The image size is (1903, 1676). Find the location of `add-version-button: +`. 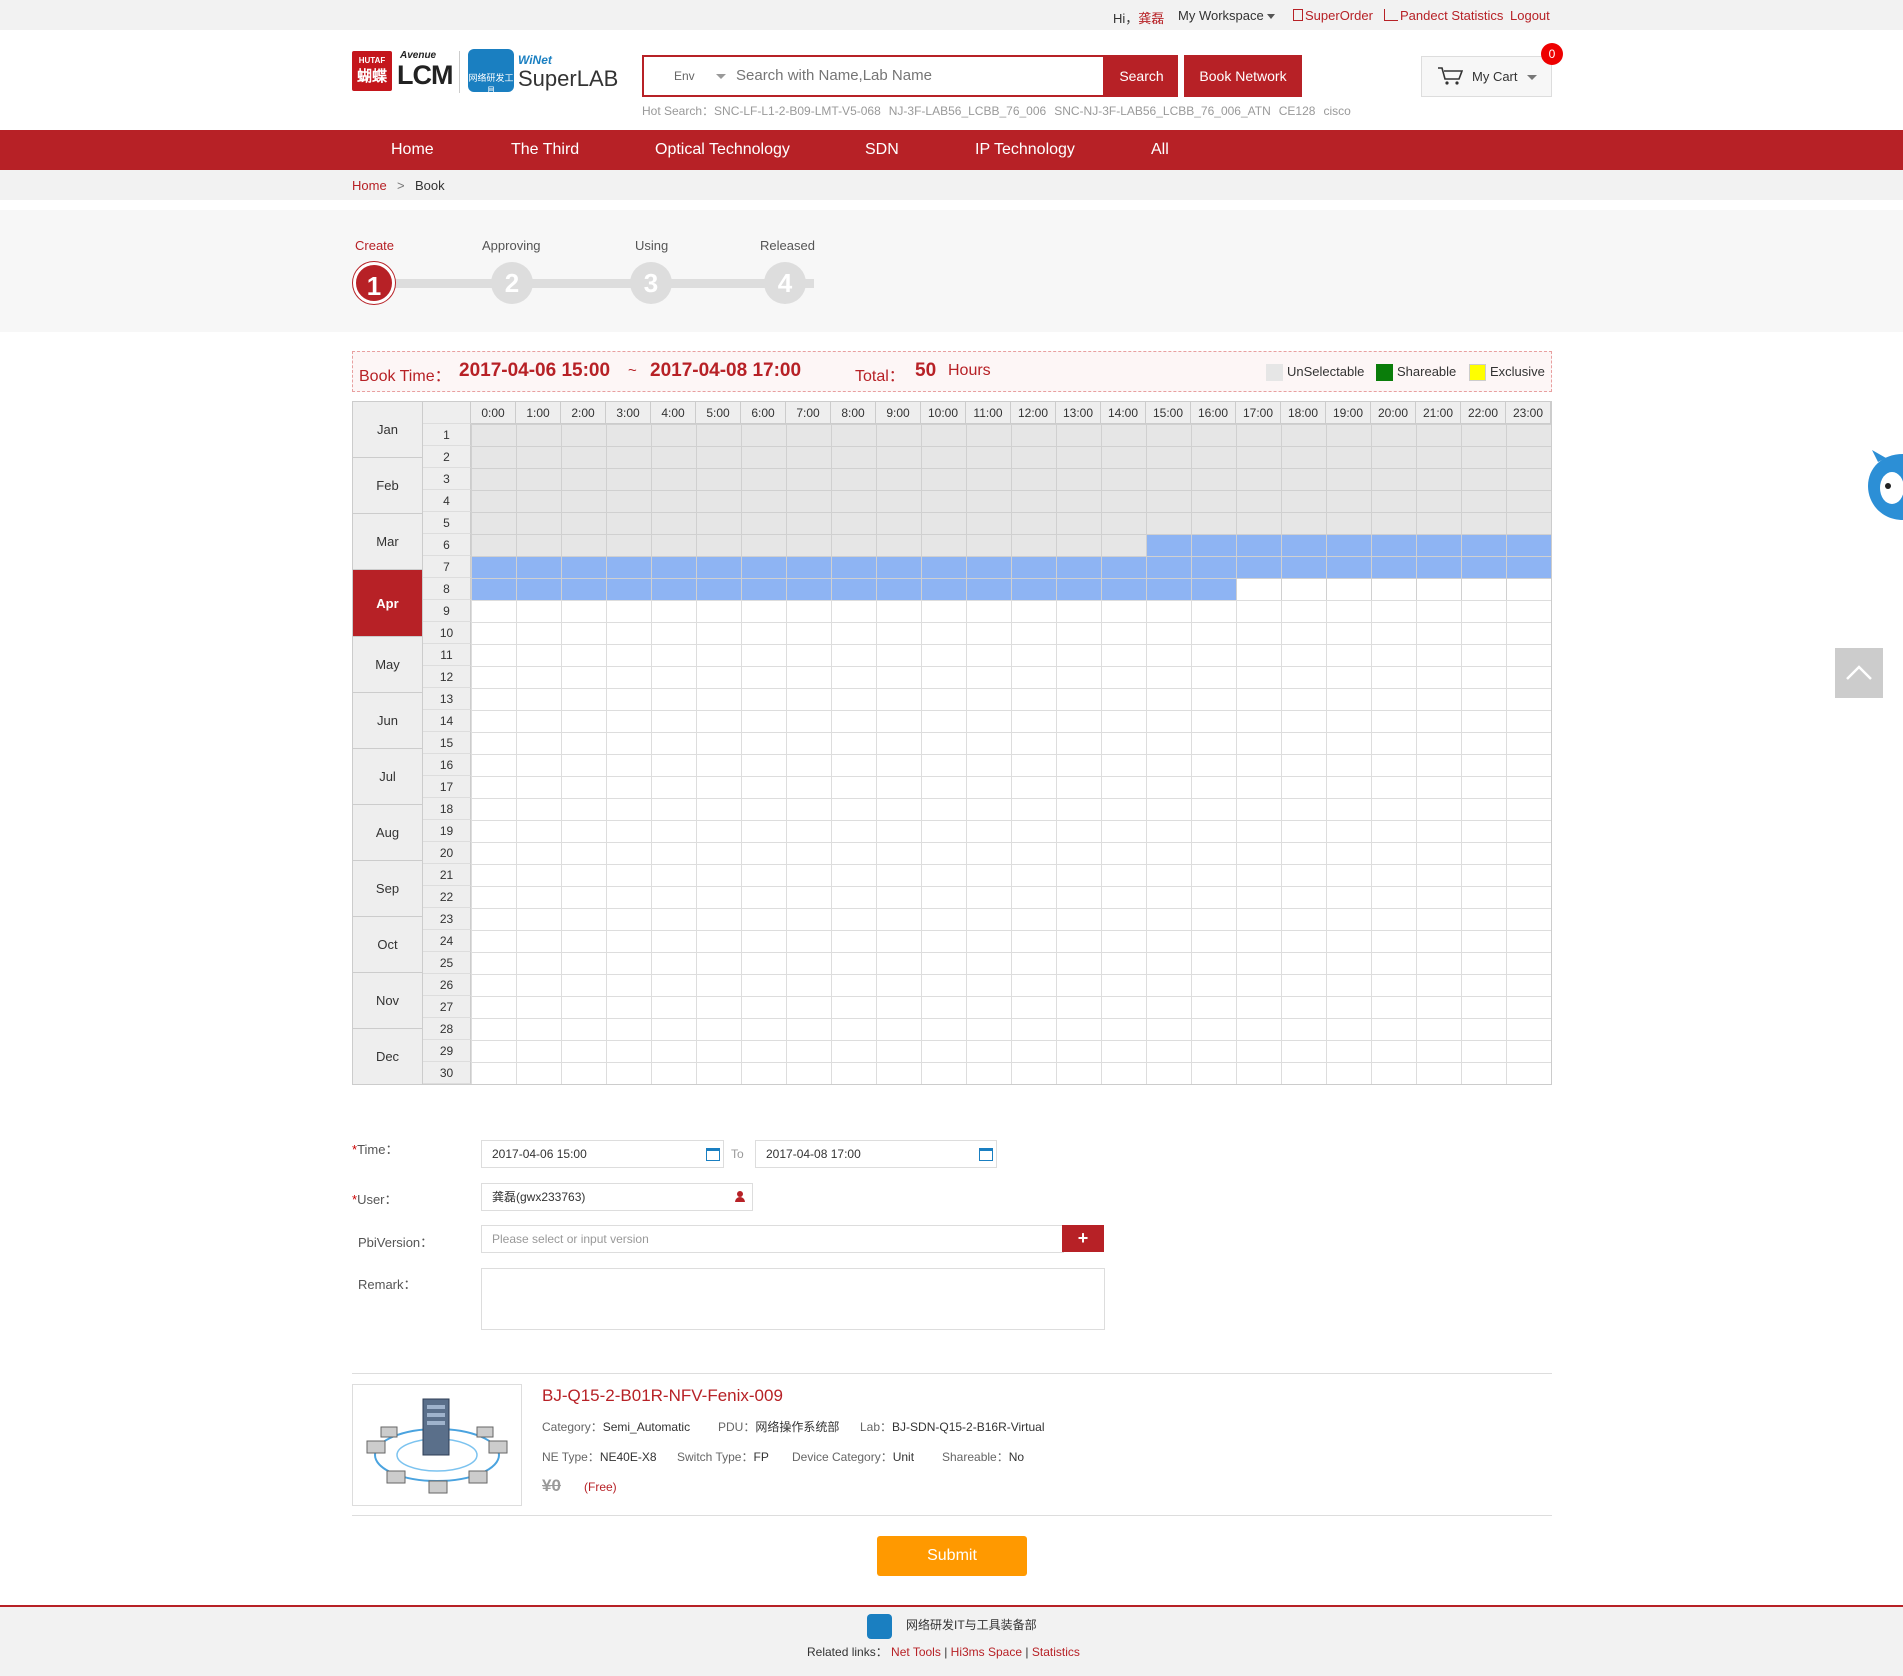

add-version-button: + is located at coordinates (1083, 1238).